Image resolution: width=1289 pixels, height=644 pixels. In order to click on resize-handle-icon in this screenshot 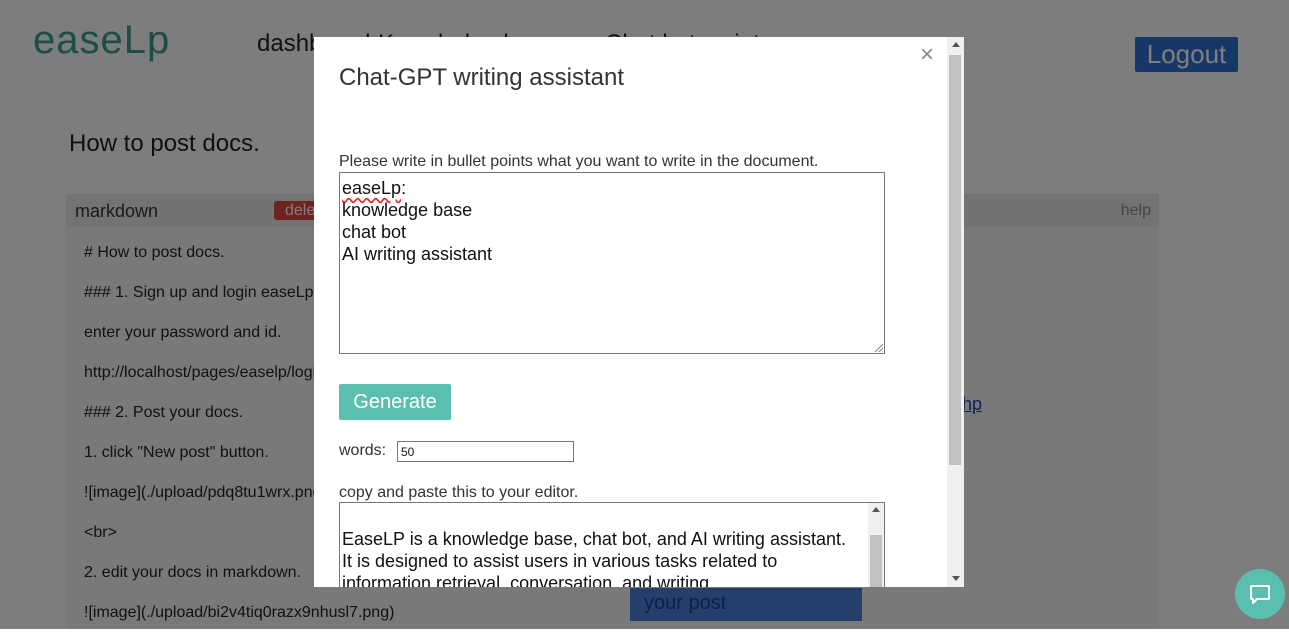, I will do `click(879, 348)`.